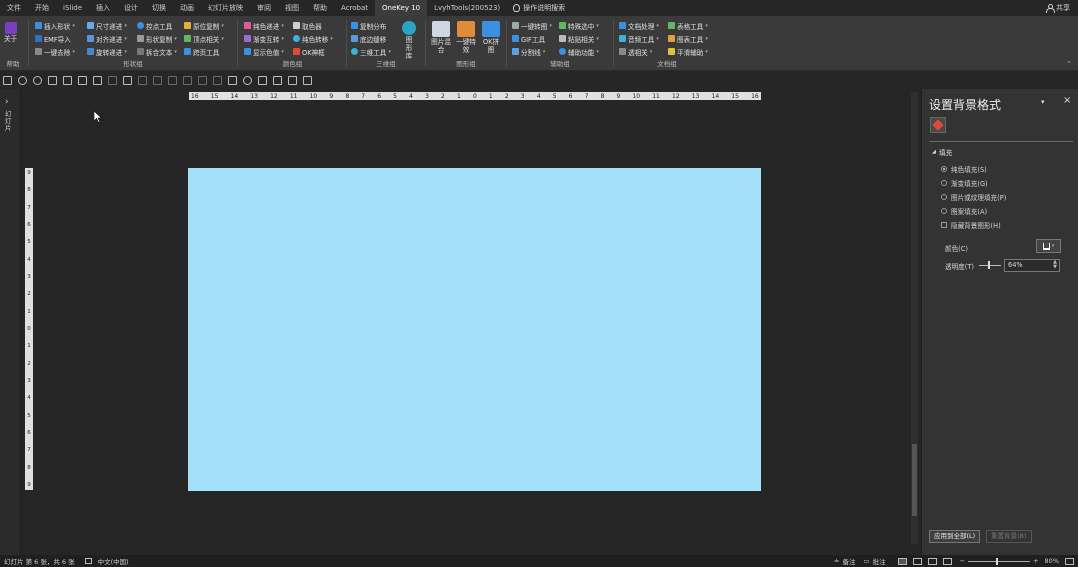  What do you see at coordinates (902, 561) in the screenshot?
I see `normal-view-icon` at bounding box center [902, 561].